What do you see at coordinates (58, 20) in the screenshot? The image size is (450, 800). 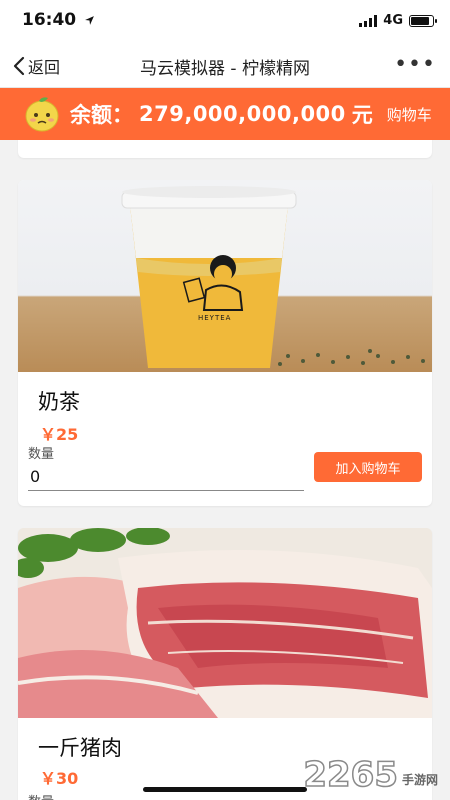 I see `status-time: 16:40` at bounding box center [58, 20].